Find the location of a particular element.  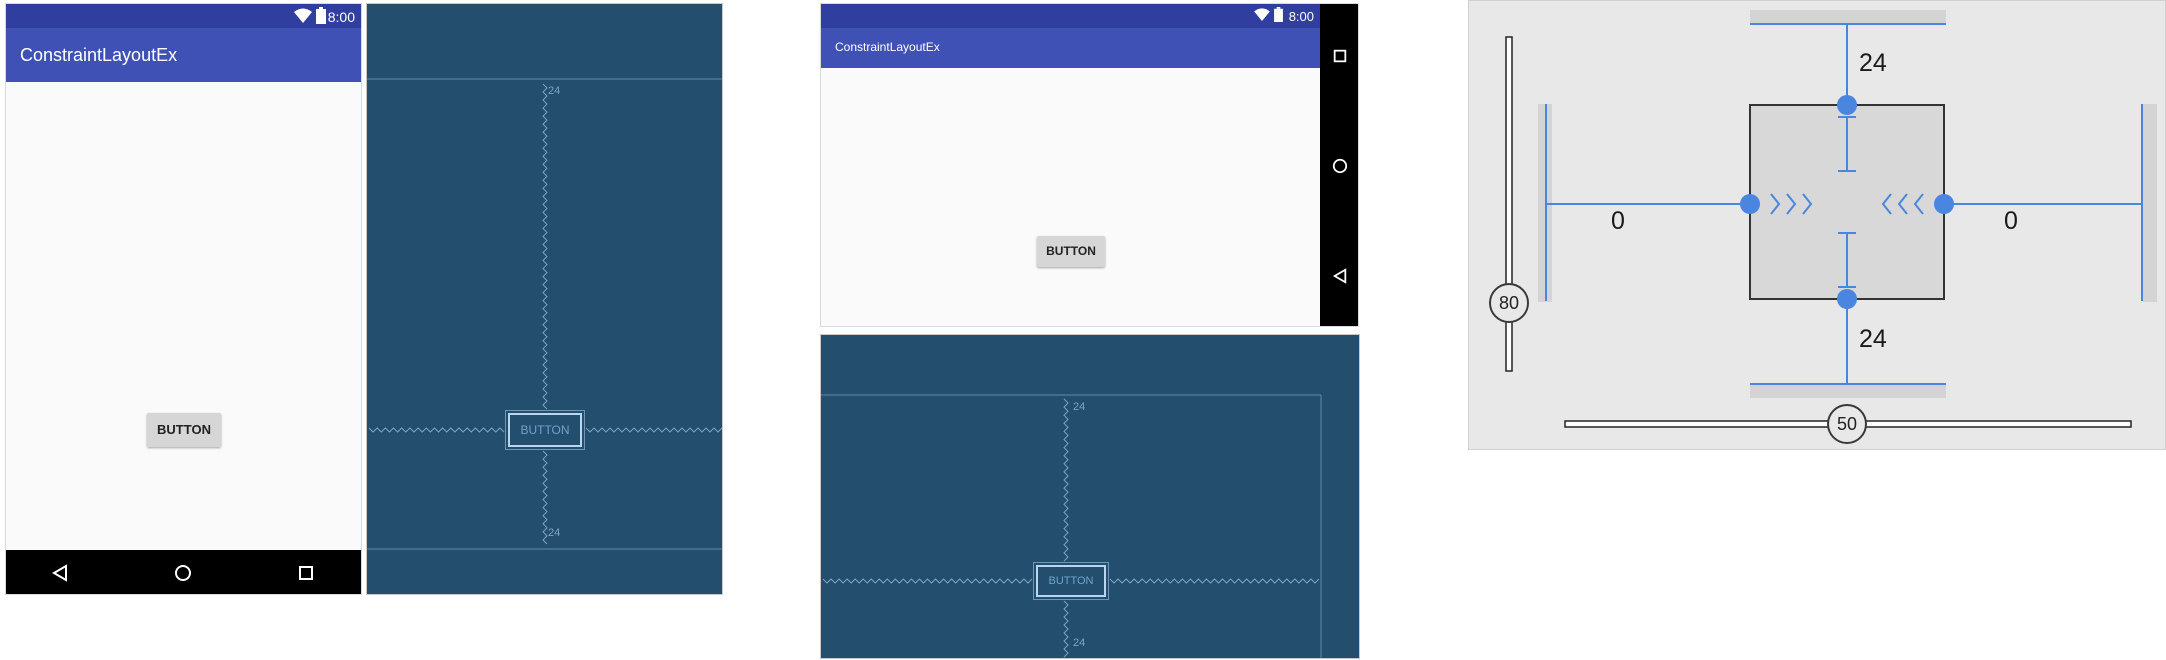

top-anchor-dot is located at coordinates (1847, 105).